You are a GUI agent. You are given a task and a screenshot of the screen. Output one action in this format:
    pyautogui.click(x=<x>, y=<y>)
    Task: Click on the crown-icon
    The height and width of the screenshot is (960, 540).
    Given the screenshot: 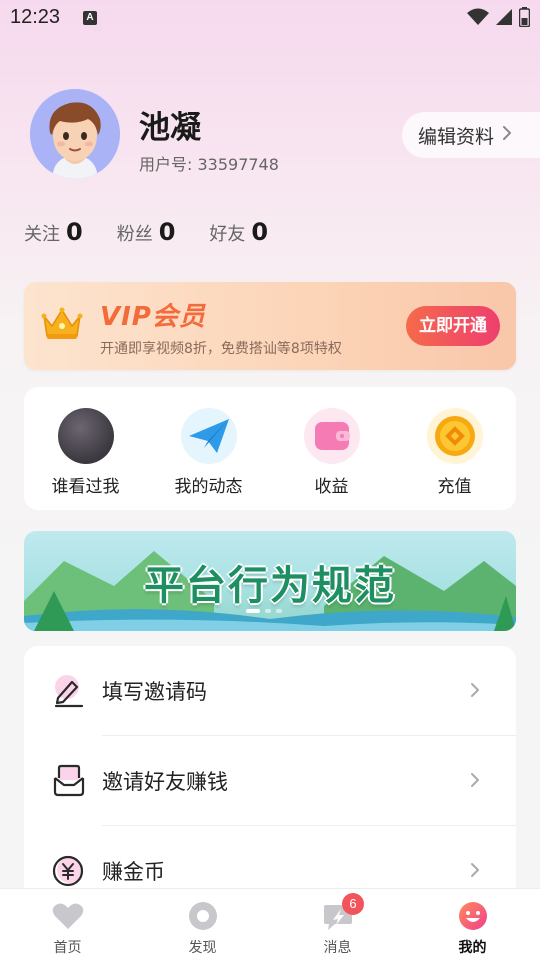 What is the action you would take?
    pyautogui.click(x=62, y=323)
    